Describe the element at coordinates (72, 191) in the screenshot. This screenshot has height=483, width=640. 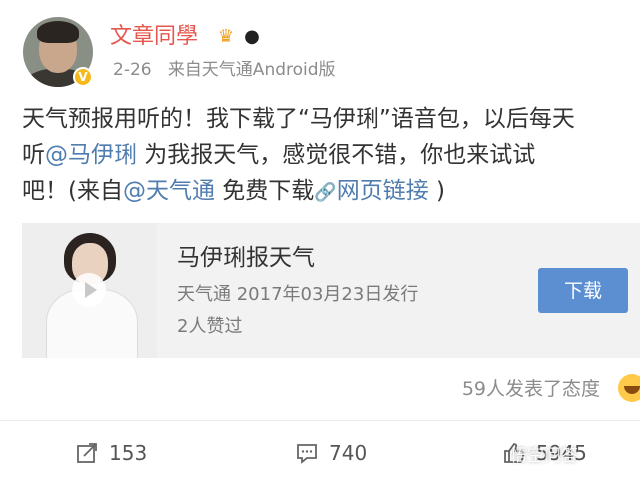
I see `post-text-fragment: 吧！(来自` at that location.